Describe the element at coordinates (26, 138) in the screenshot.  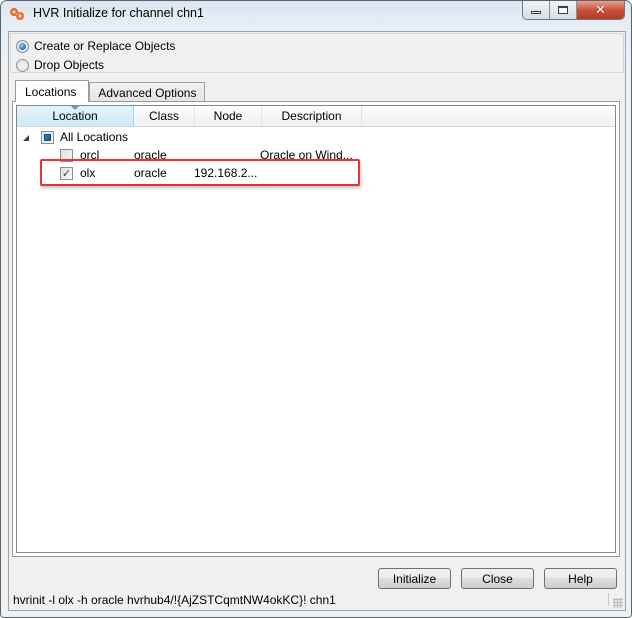
I see `expand-collapse-icon` at that location.